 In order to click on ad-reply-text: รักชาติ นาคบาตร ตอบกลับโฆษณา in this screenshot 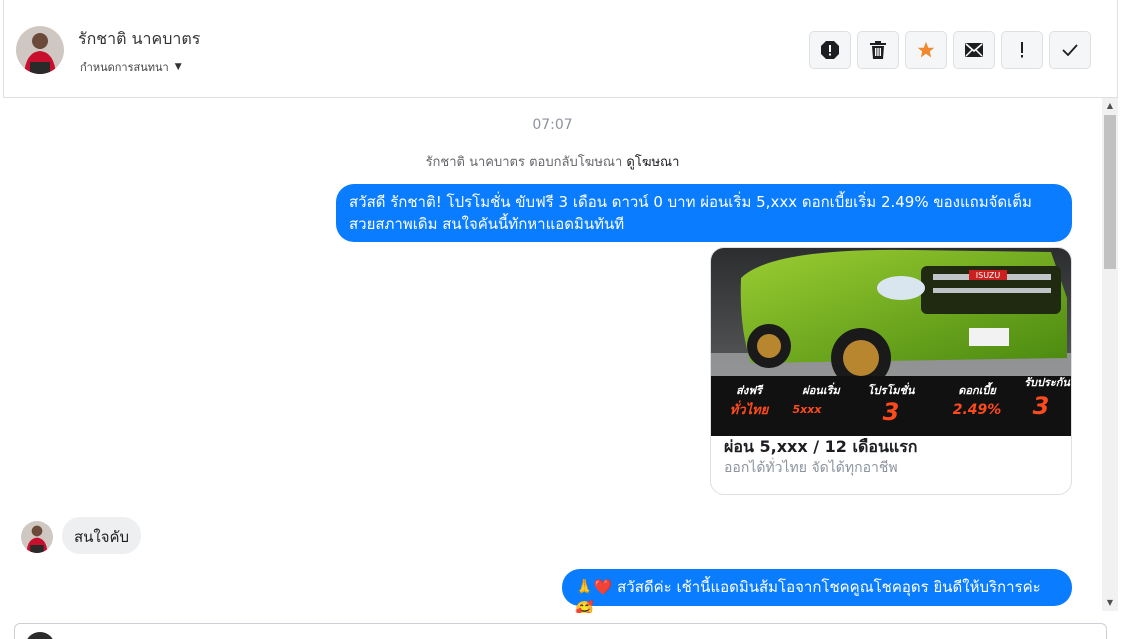, I will do `click(524, 162)`.